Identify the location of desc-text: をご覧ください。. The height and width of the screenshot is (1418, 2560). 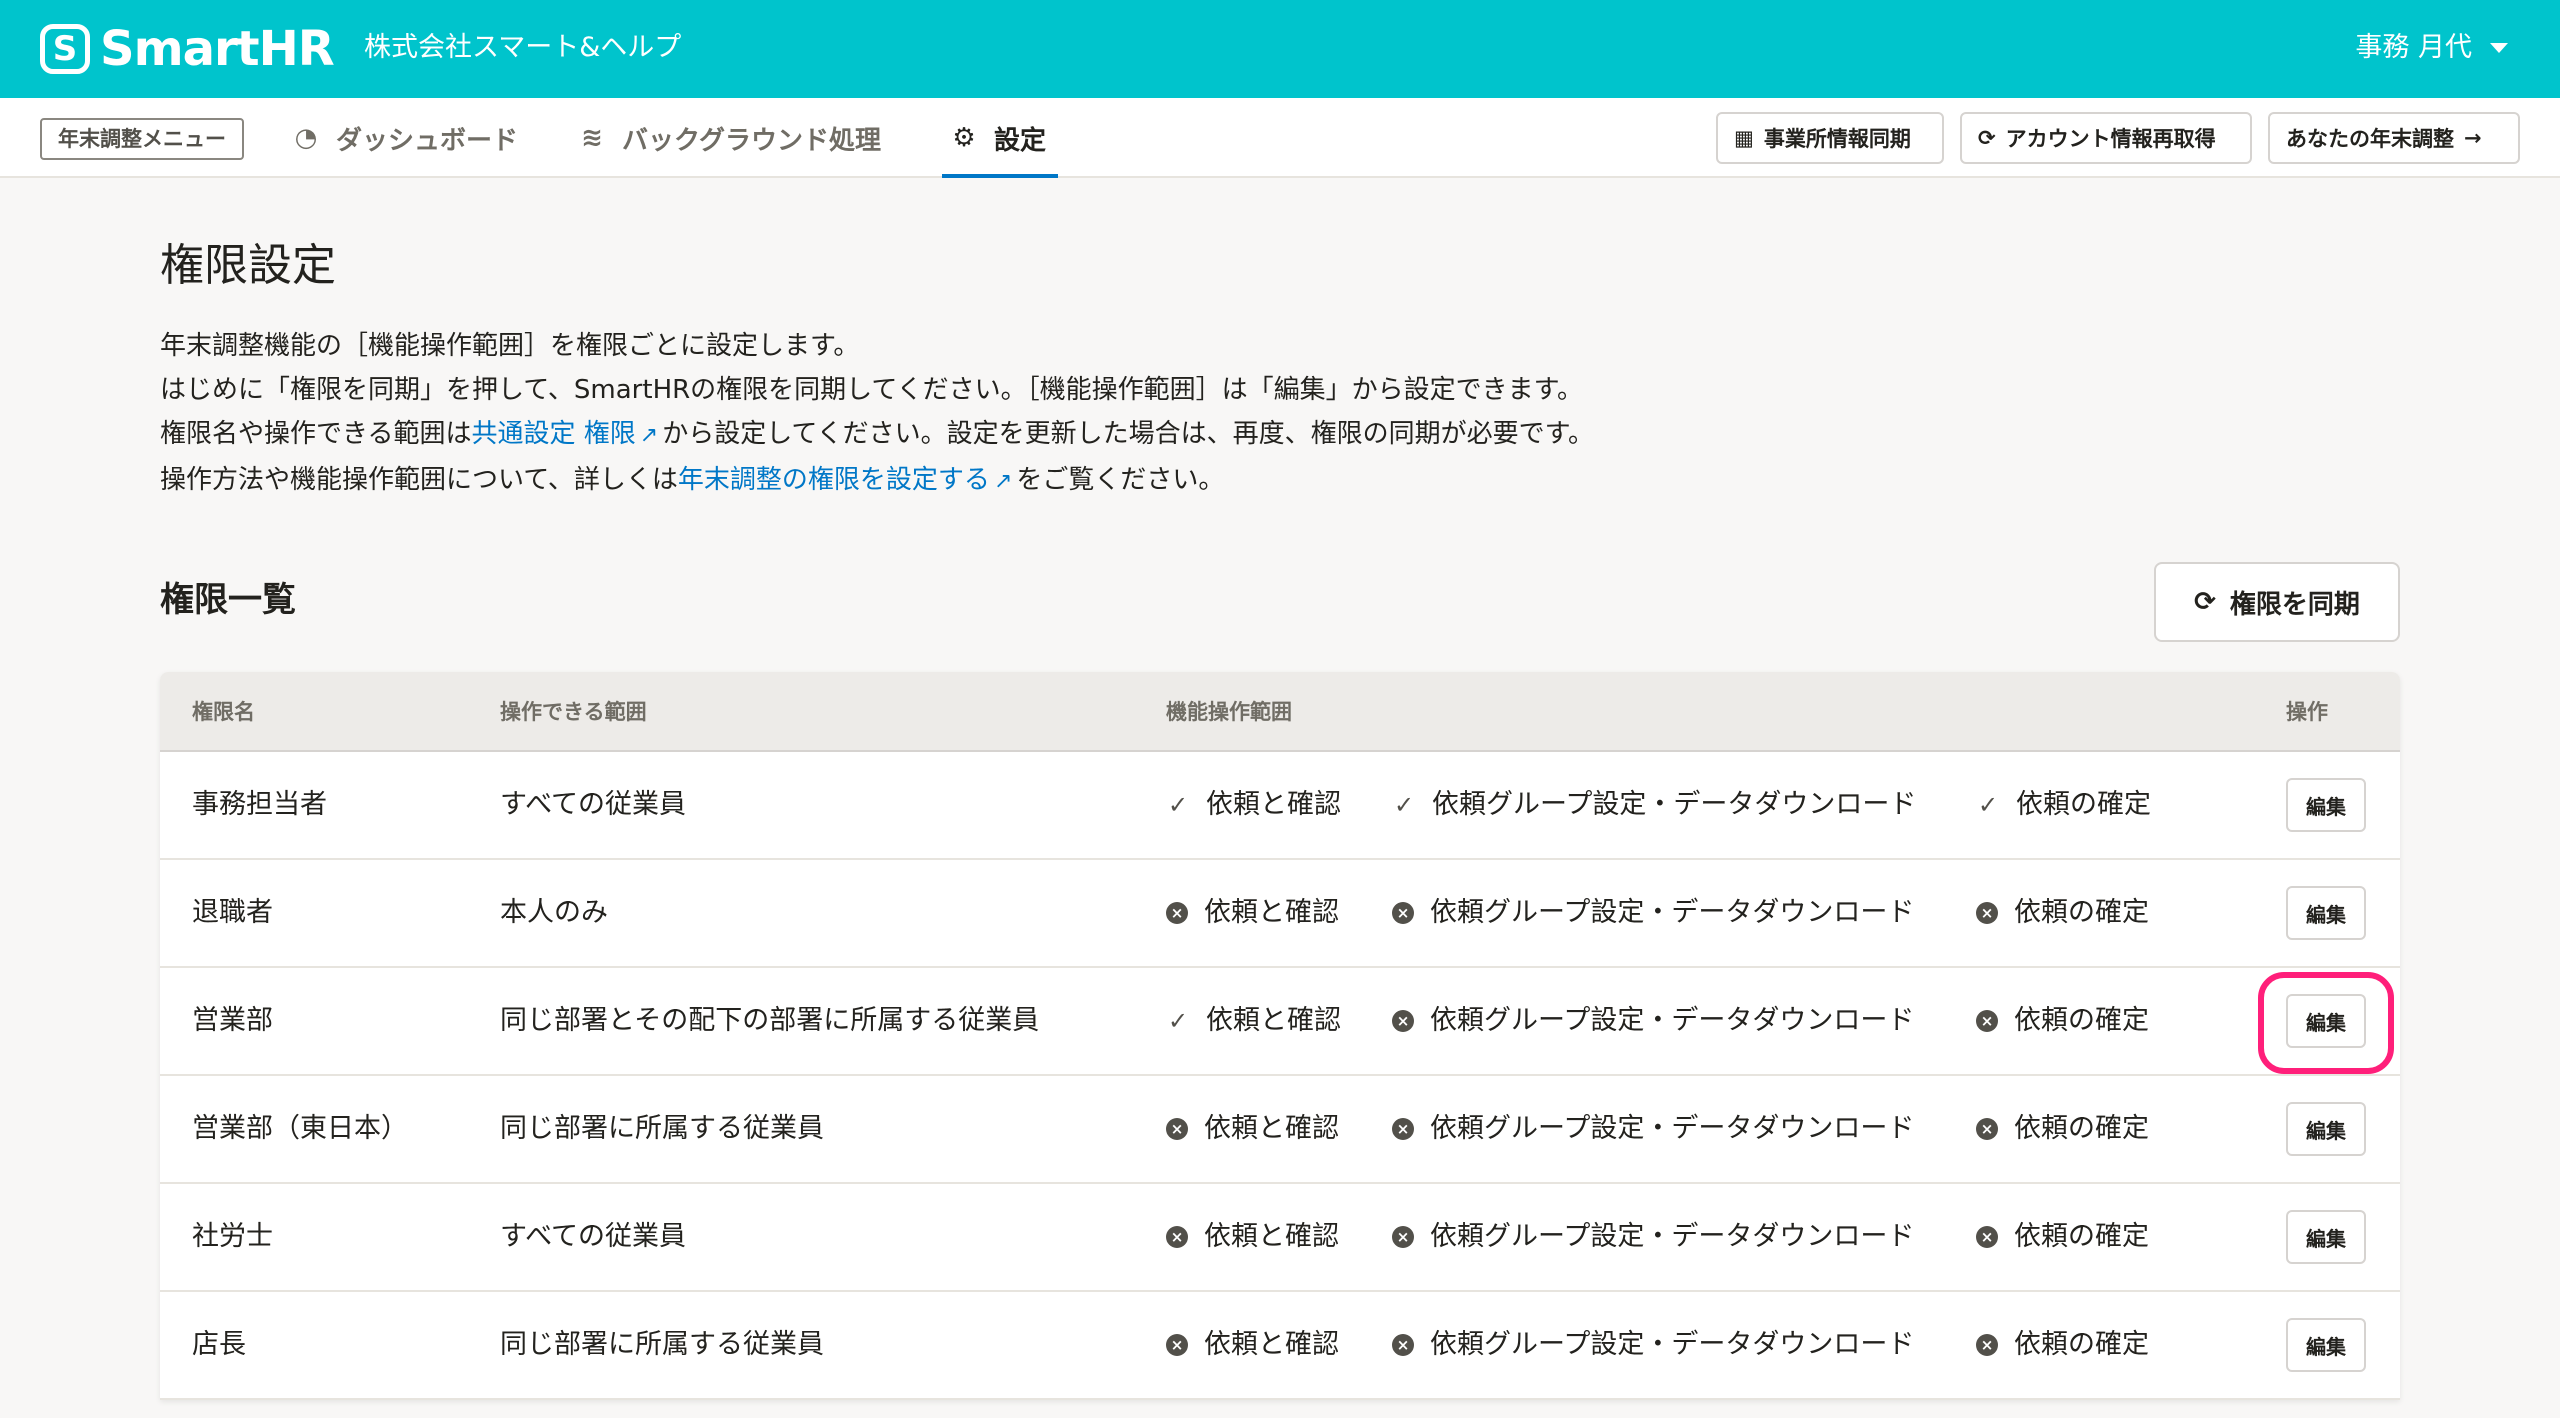
(1120, 480).